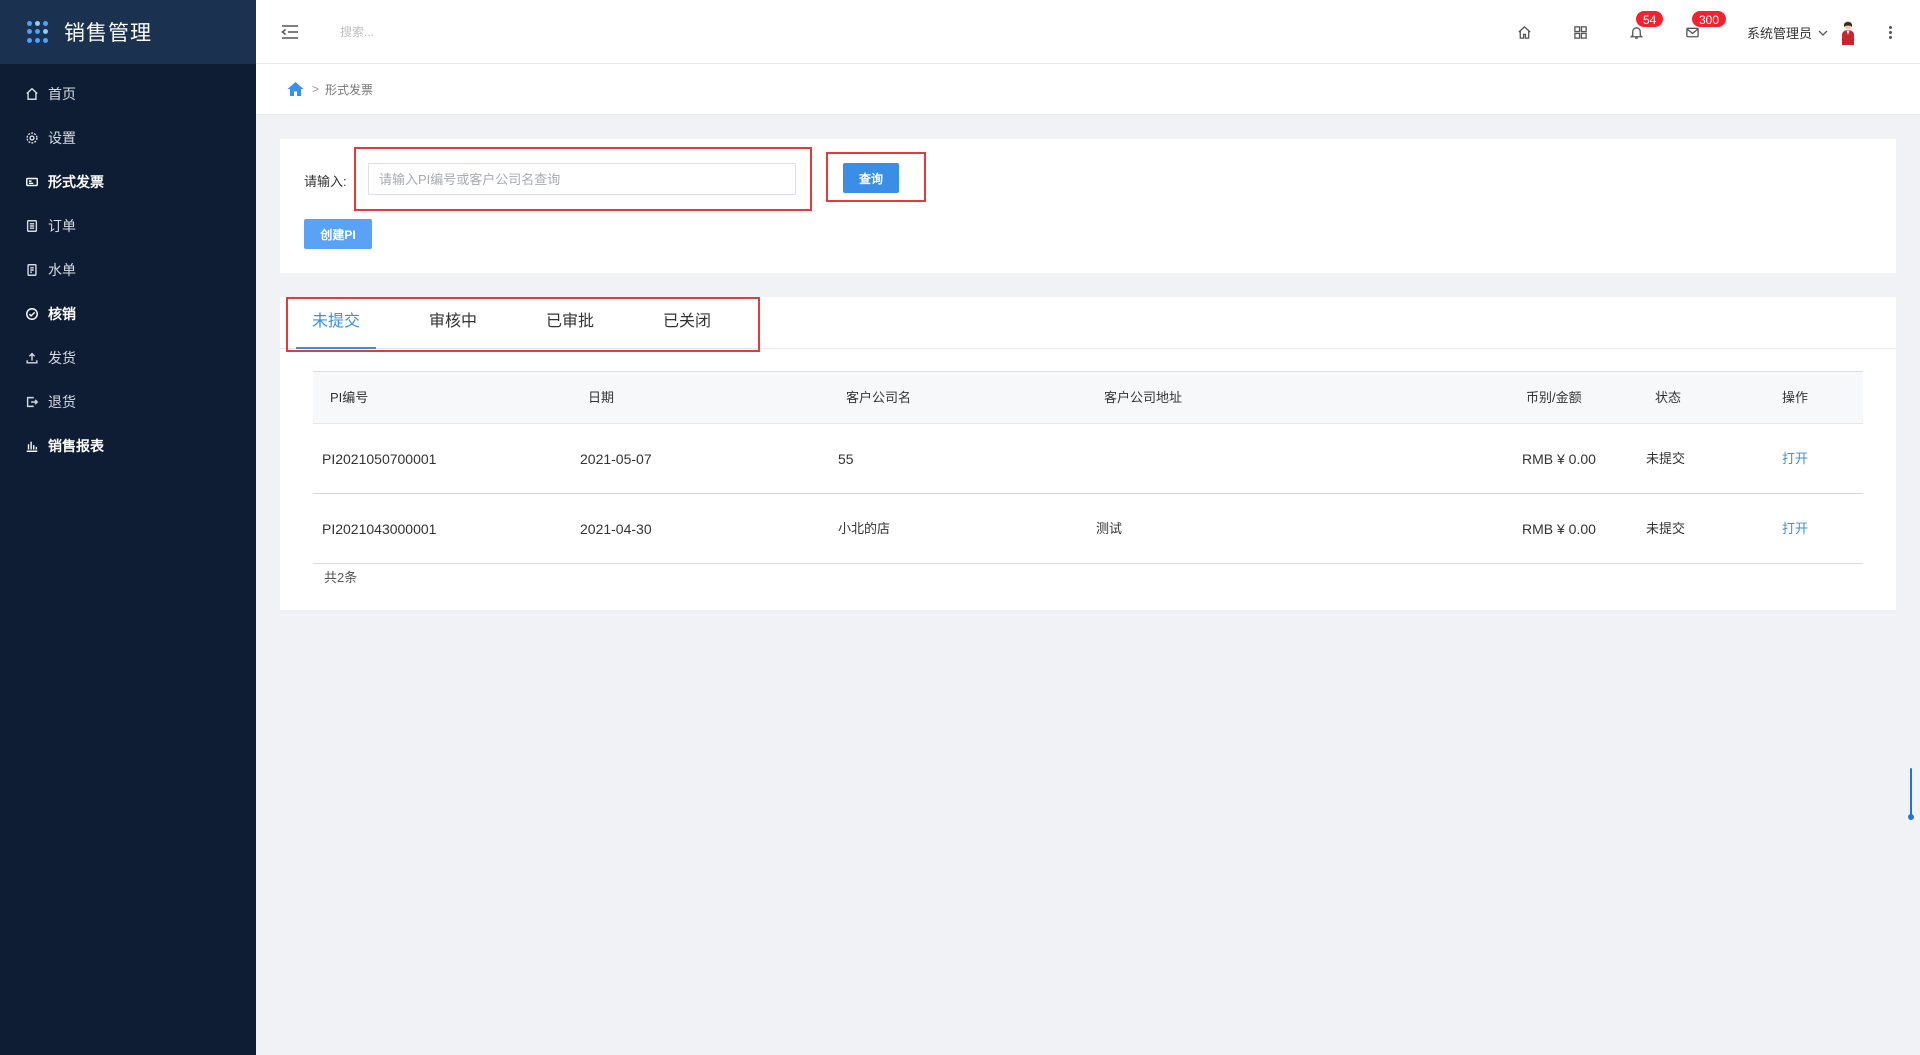 This screenshot has width=1920, height=1055. Describe the element at coordinates (128, 527) in the screenshot. I see `sidebar: 销售管理 首页 设置 形式发票 订单 水单 核销 发货 退货 销售报表` at that location.